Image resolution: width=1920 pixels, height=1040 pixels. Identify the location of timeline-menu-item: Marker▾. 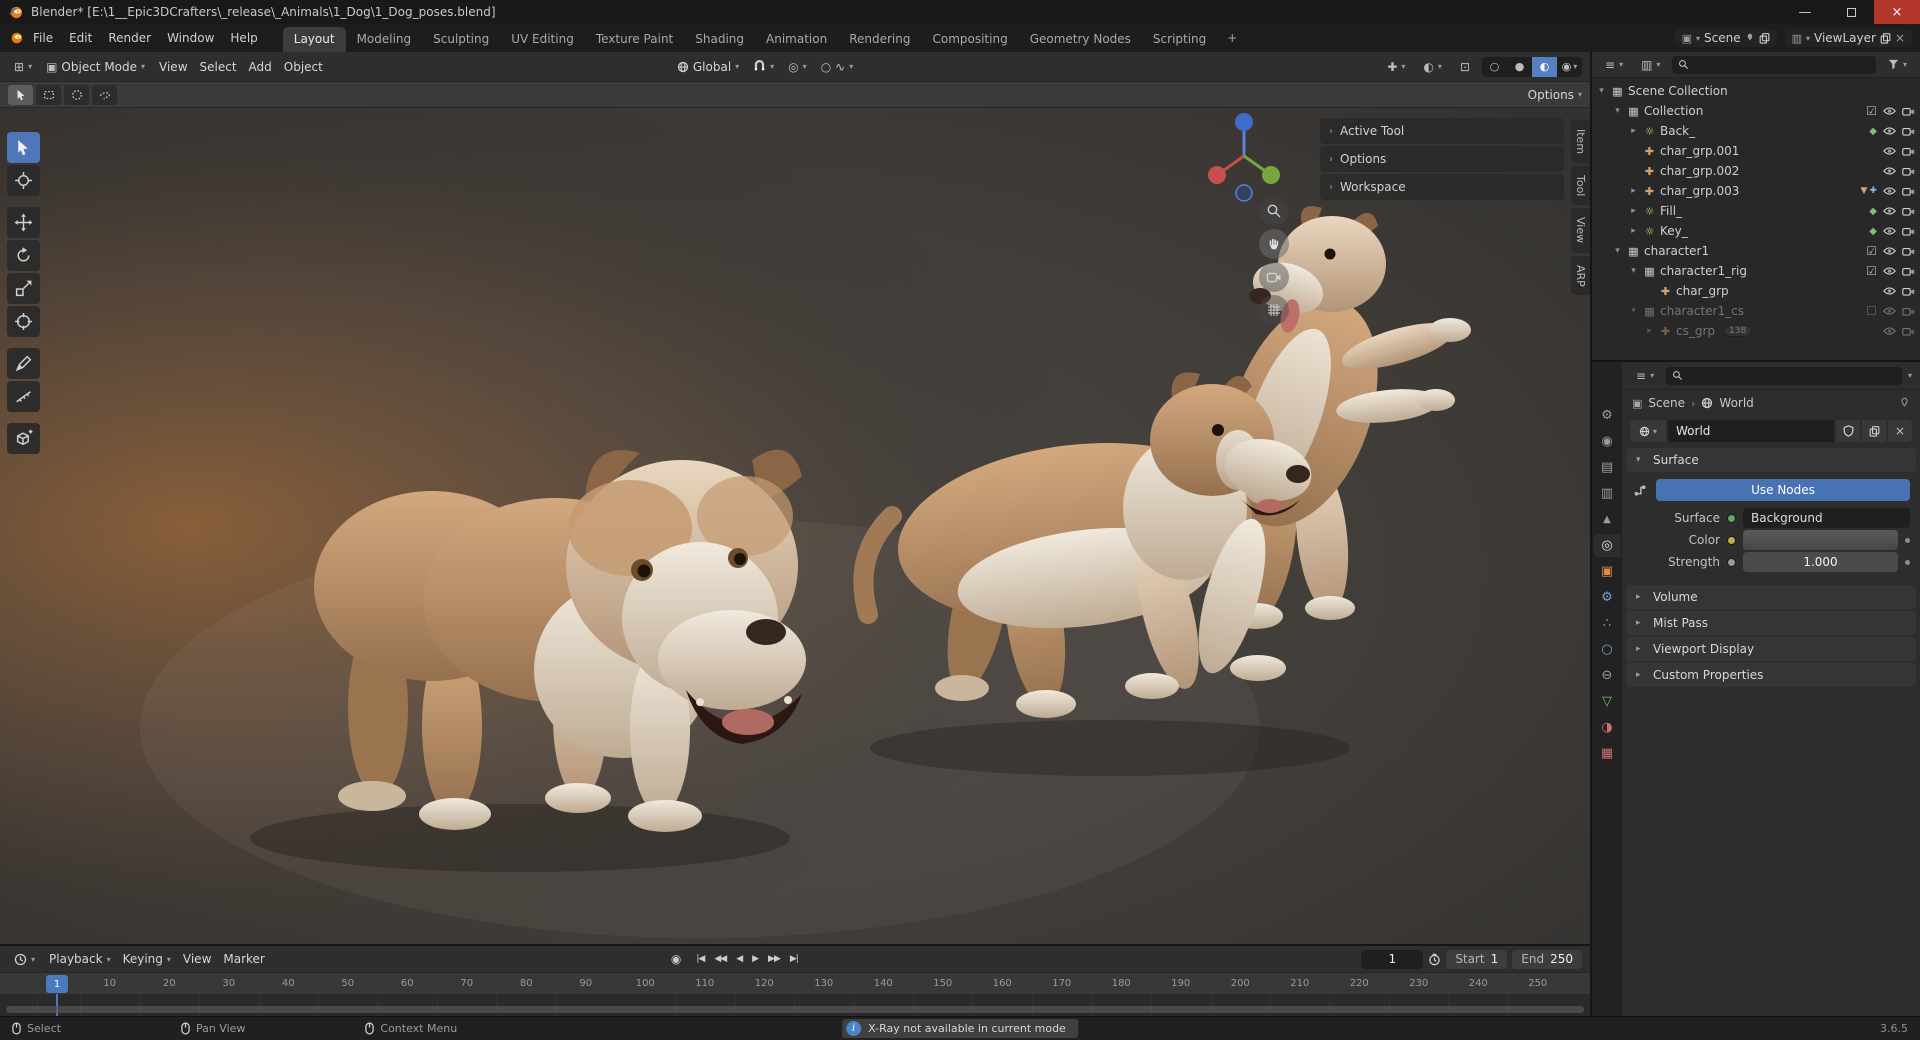
(243, 959).